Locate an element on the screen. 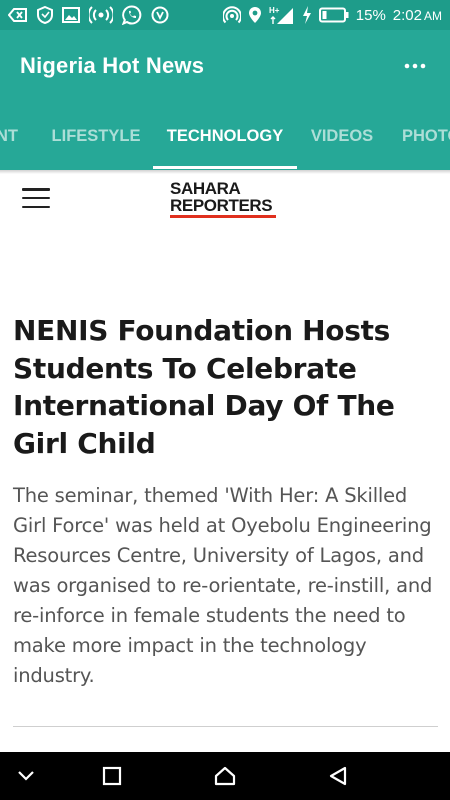 The height and width of the screenshot is (800, 450). whatsapp-icon is located at coordinates (132, 15).